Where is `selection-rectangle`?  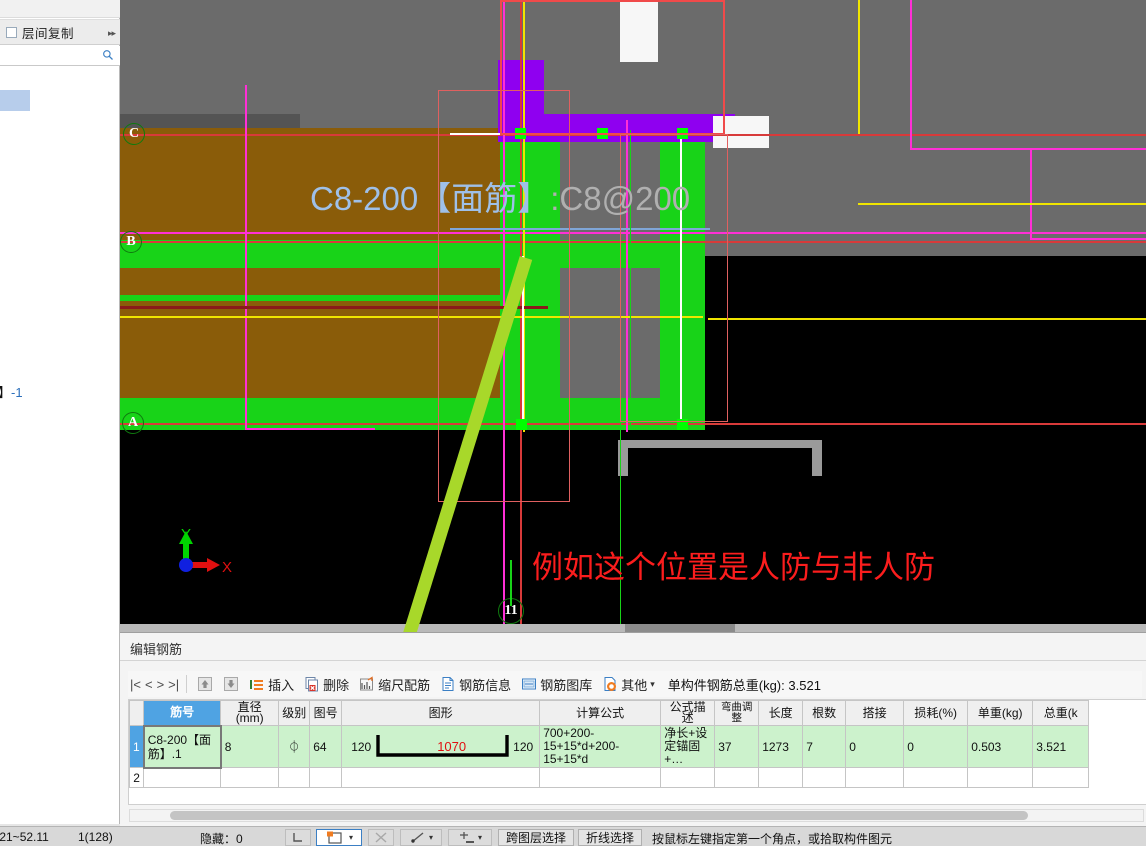 selection-rectangle is located at coordinates (504, 296).